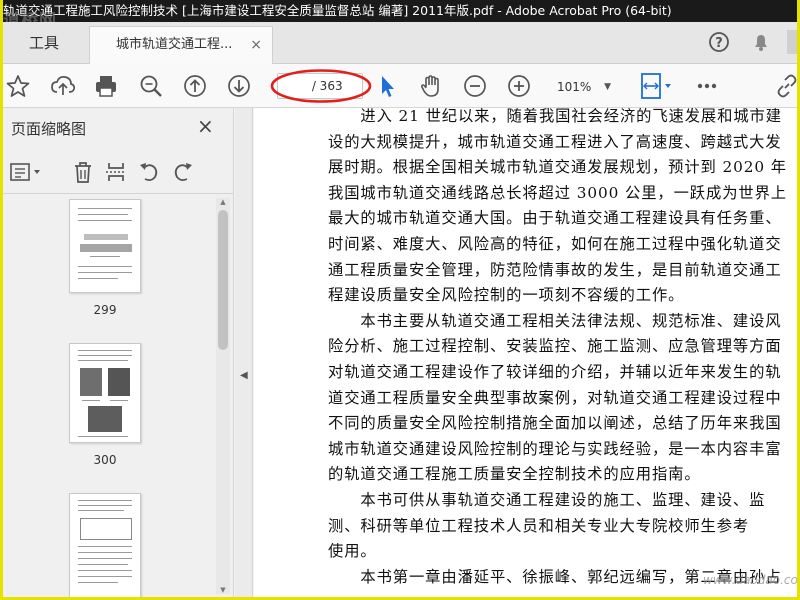  What do you see at coordinates (223, 396) in the screenshot?
I see `thumbnail-scrollbar: ▲ ▼` at bounding box center [223, 396].